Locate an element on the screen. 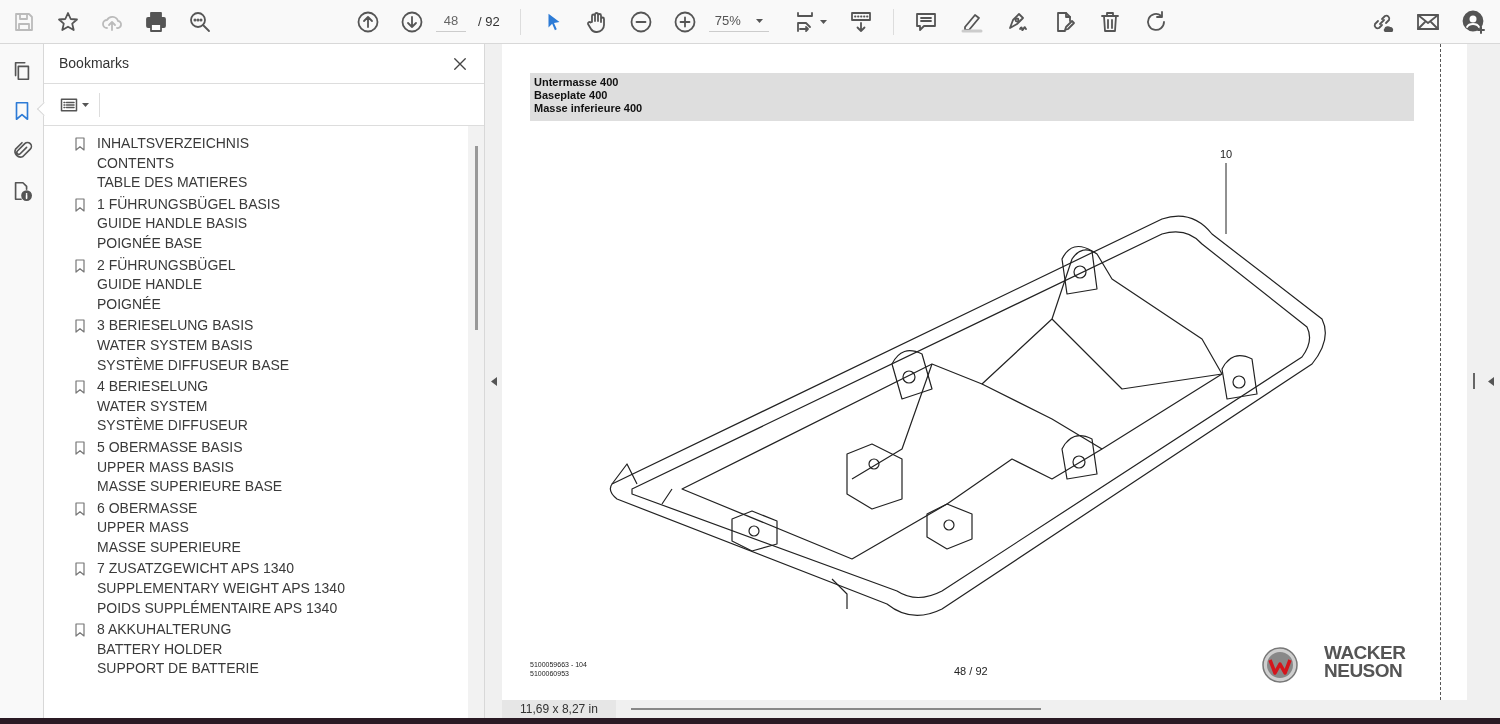 The image size is (1500, 724). header-line: Baseplate 400 is located at coordinates (571, 95).